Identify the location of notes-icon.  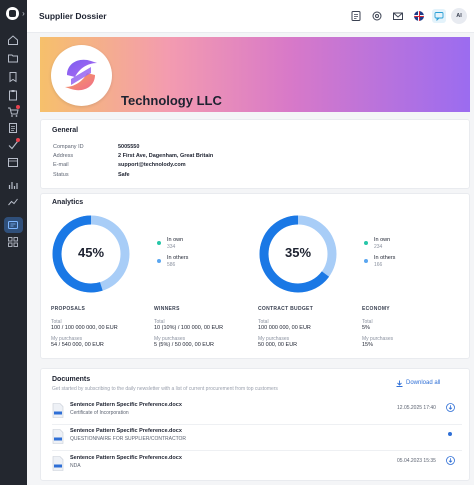
(356, 16).